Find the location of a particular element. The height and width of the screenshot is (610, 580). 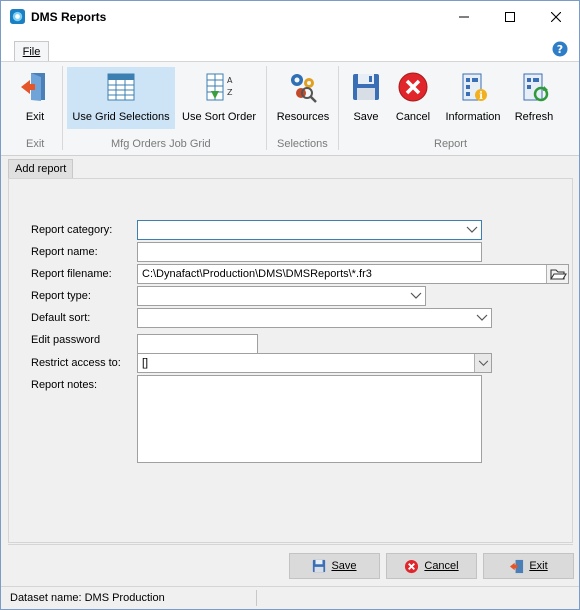

ribbon-tab-row: File ? is located at coordinates (290, 47).